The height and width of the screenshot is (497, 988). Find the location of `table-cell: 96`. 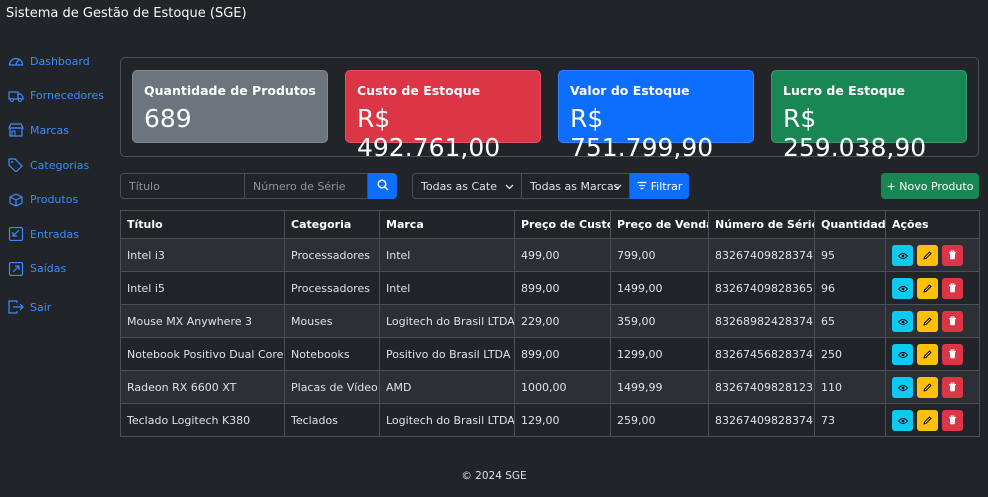

table-cell: 96 is located at coordinates (850, 288).